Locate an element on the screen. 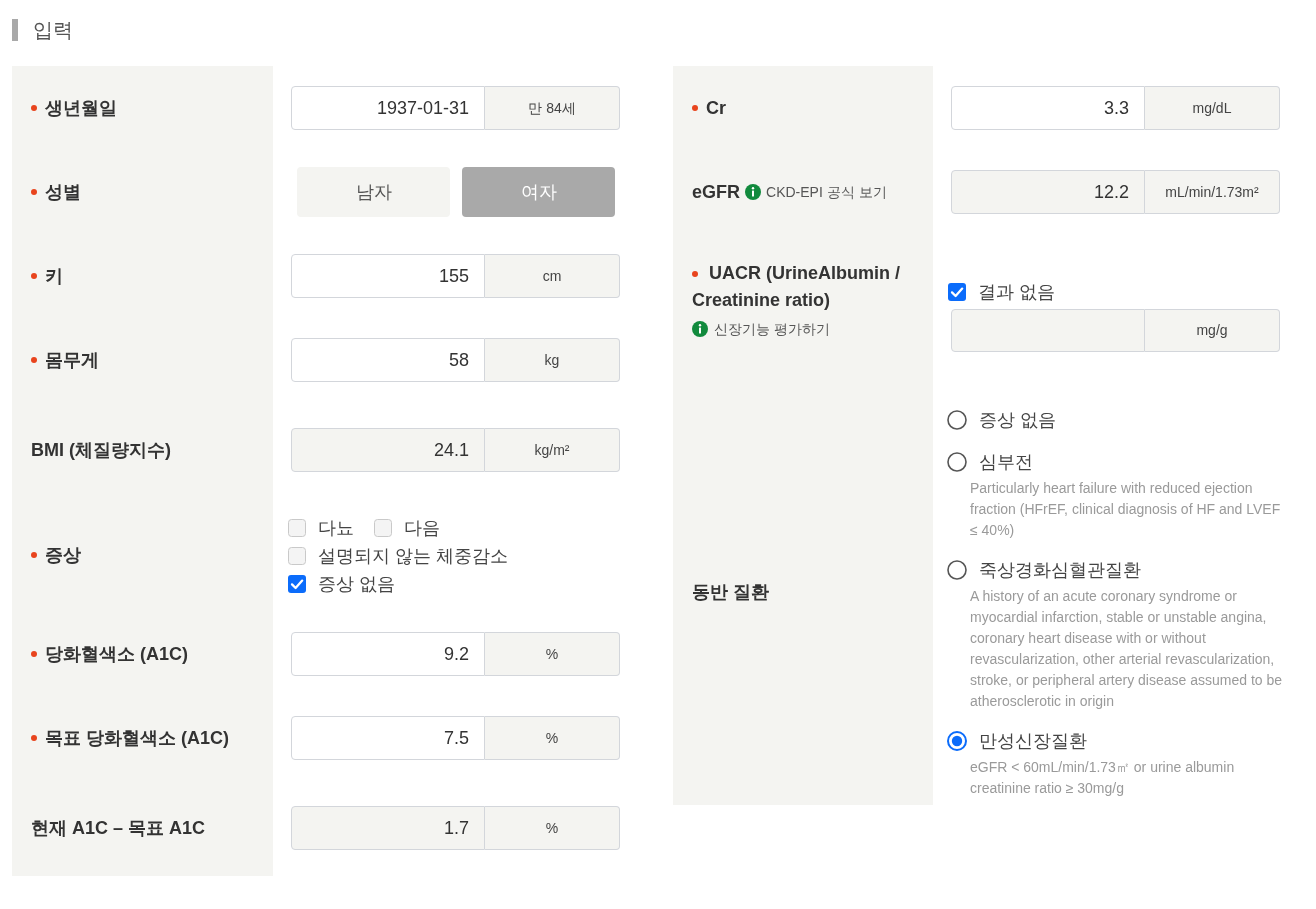 The image size is (1316, 909). input-field: 1937-01-31 is located at coordinates (388, 108).